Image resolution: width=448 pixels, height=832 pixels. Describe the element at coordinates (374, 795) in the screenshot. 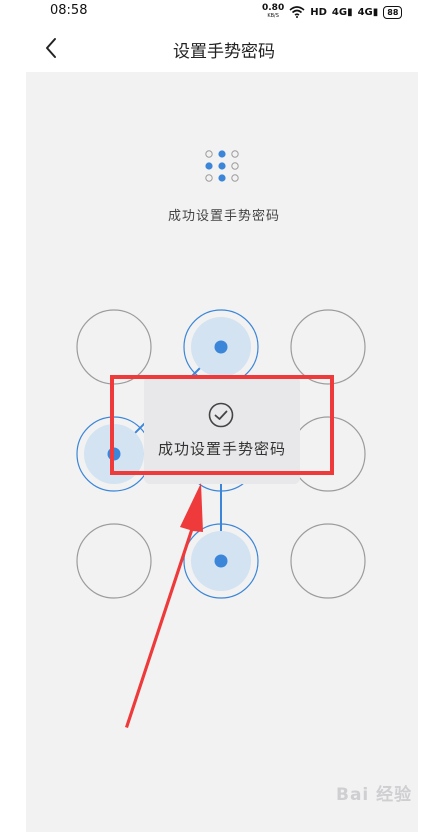

I see `watermark: Bai 经验` at that location.